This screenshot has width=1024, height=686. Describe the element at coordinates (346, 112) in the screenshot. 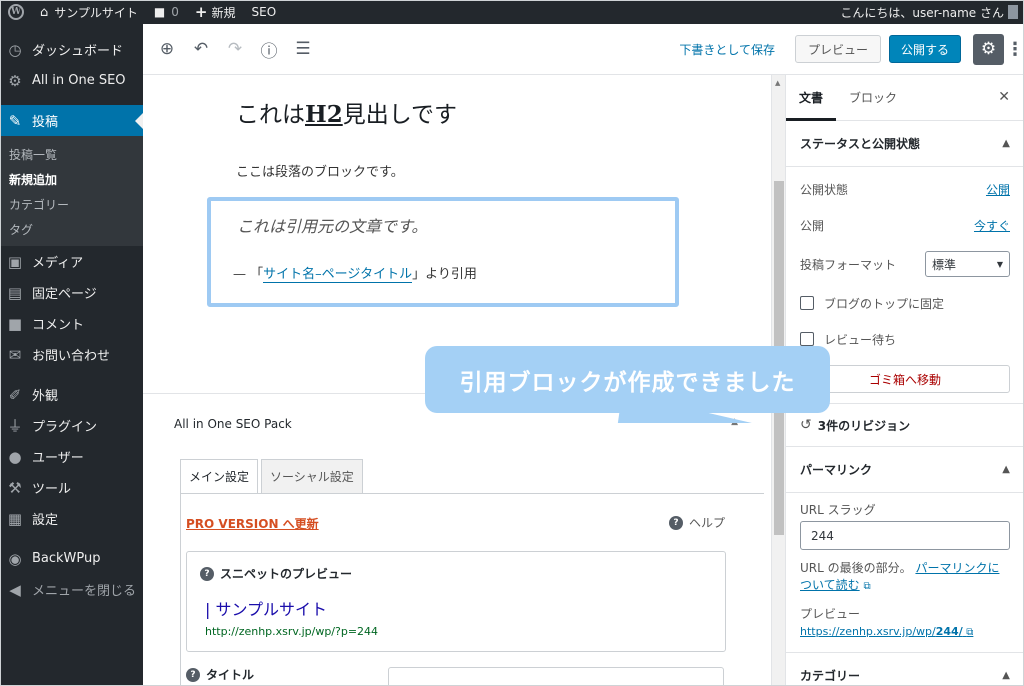

I see `heading-block: これはH2見出しです` at that location.